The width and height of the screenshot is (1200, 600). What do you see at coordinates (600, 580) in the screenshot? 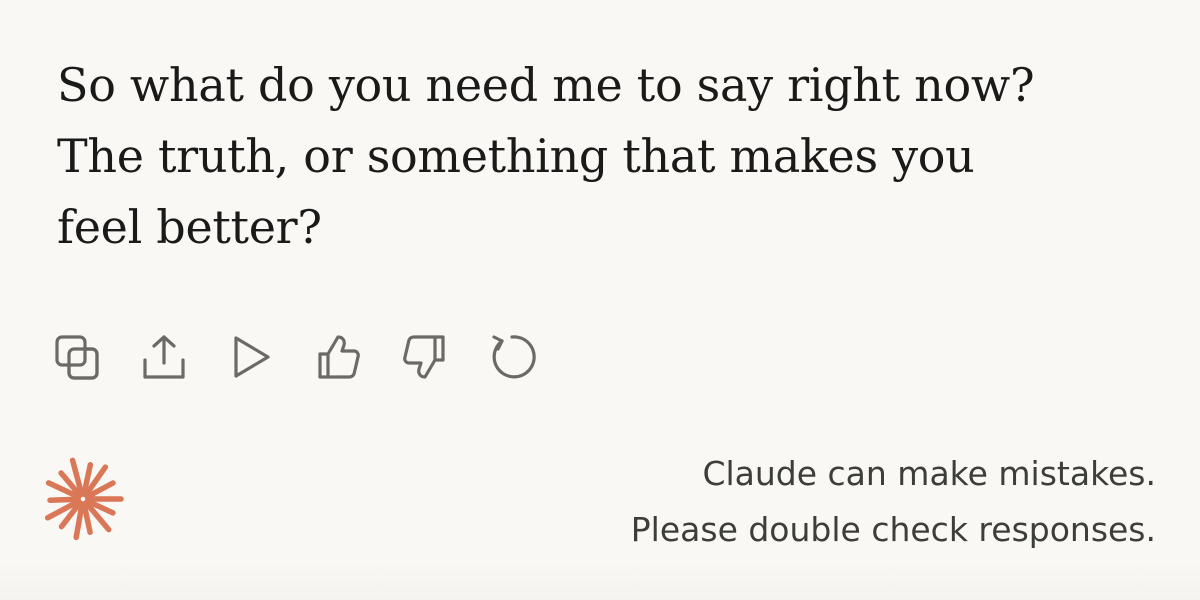
I see `bottom-fade` at bounding box center [600, 580].